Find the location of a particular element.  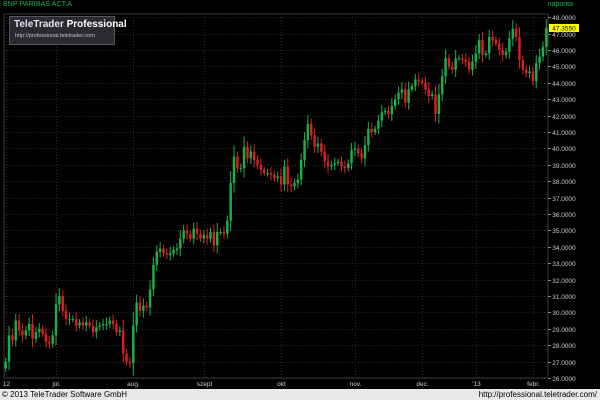

x-axis: 12 júl. aug. szept okt nov. dec. '13 febr. is located at coordinates (271, 384).